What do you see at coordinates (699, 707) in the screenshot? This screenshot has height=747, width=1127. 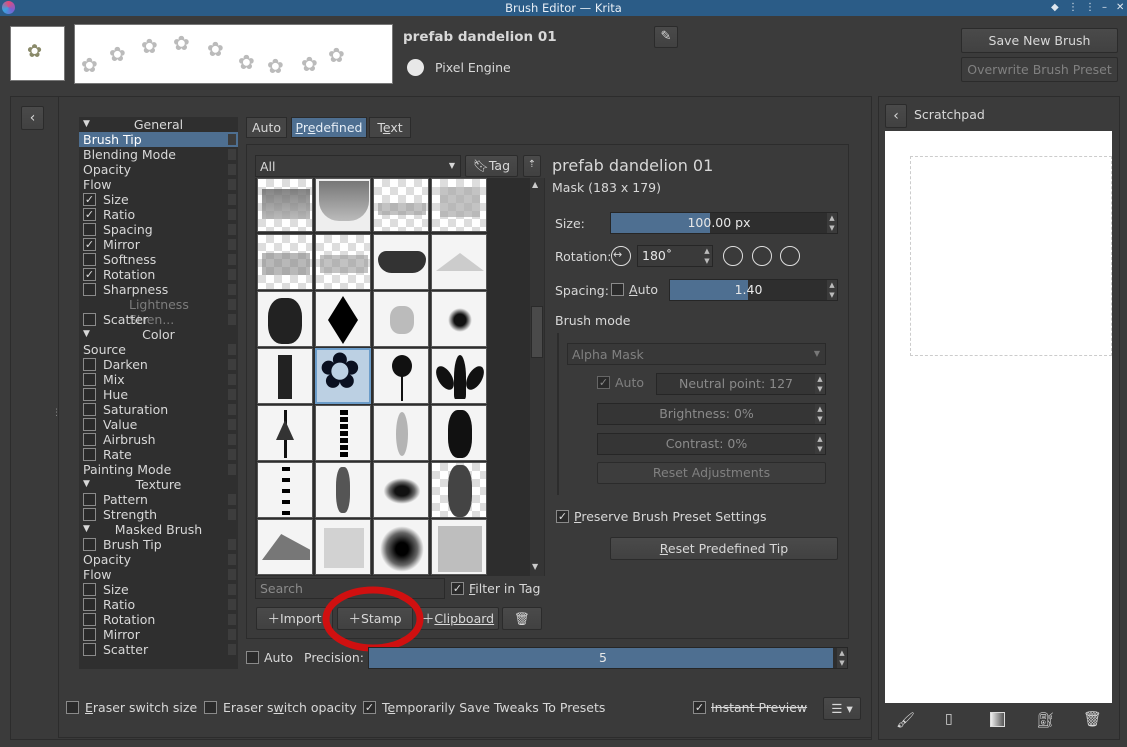 I see `instant-preview-checkbox: ✓` at bounding box center [699, 707].